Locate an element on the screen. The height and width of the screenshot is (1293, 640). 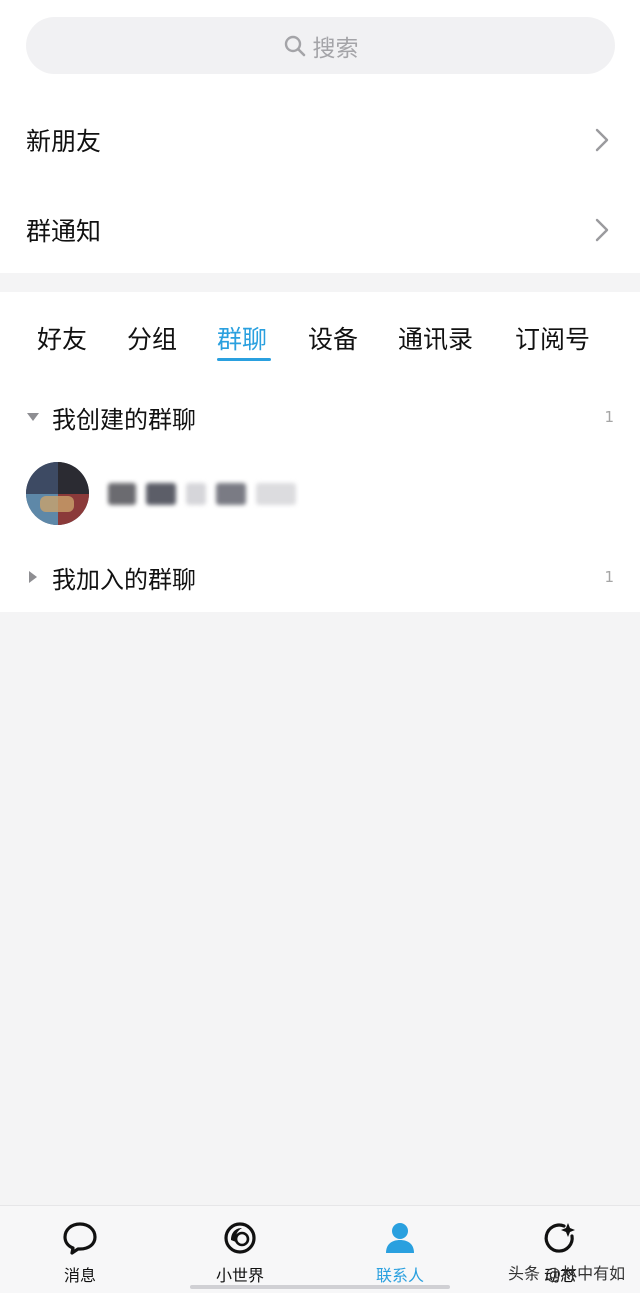
contacts-tabs: 好友 分组 群聊 设备 通讯录 订阅号 is located at coordinates (320, 337).